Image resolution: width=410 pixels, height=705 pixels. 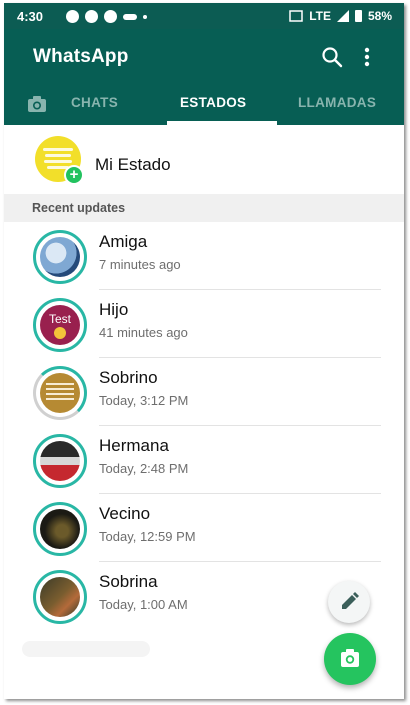 What do you see at coordinates (86, 649) in the screenshot?
I see `scroll-placeholder` at bounding box center [86, 649].